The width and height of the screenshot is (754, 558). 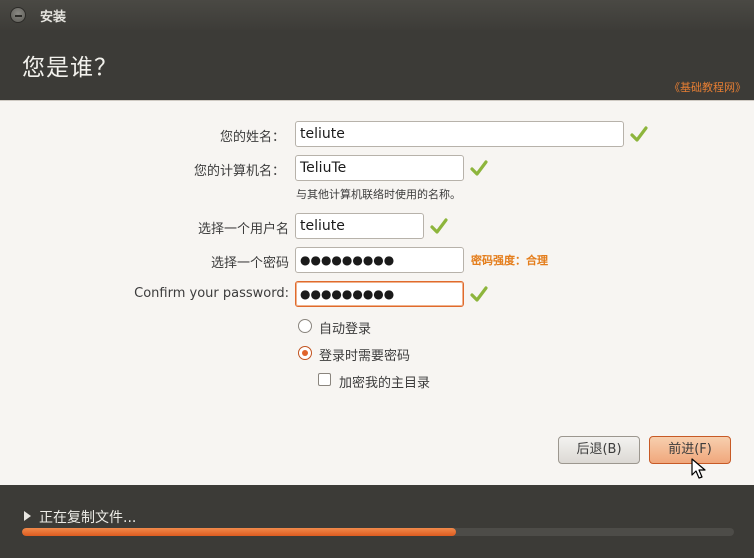 I want to click on username-label: 选择一个用户名, so click(x=243, y=229).